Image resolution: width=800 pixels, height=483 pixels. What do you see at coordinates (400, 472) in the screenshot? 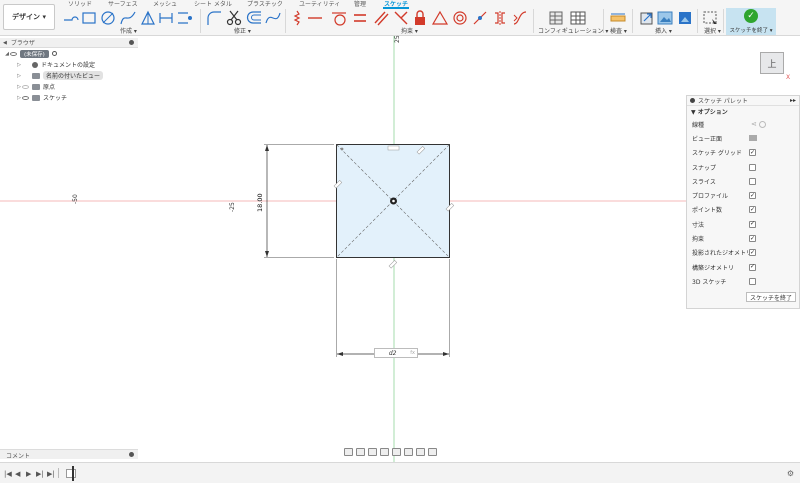
I see `timeline: |◀ ◀ ▶ ▶| ▶| ⚙` at bounding box center [400, 472].